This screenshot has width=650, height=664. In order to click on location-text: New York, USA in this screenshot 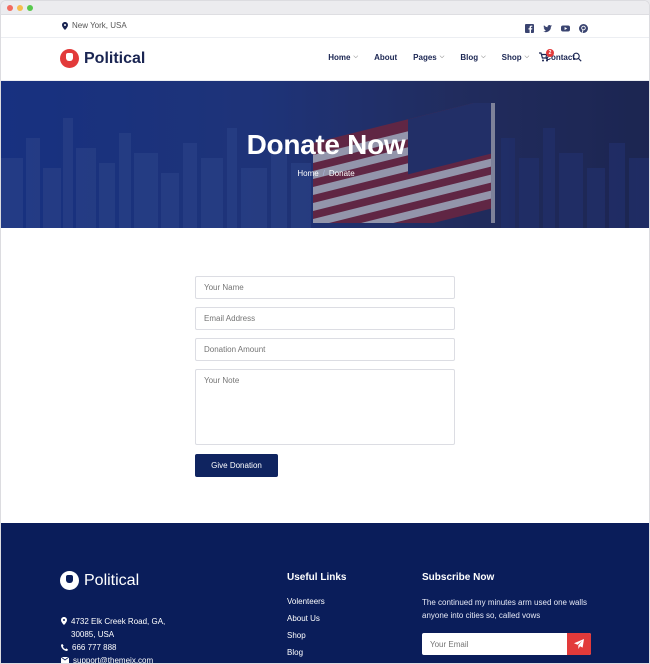, I will do `click(99, 25)`.